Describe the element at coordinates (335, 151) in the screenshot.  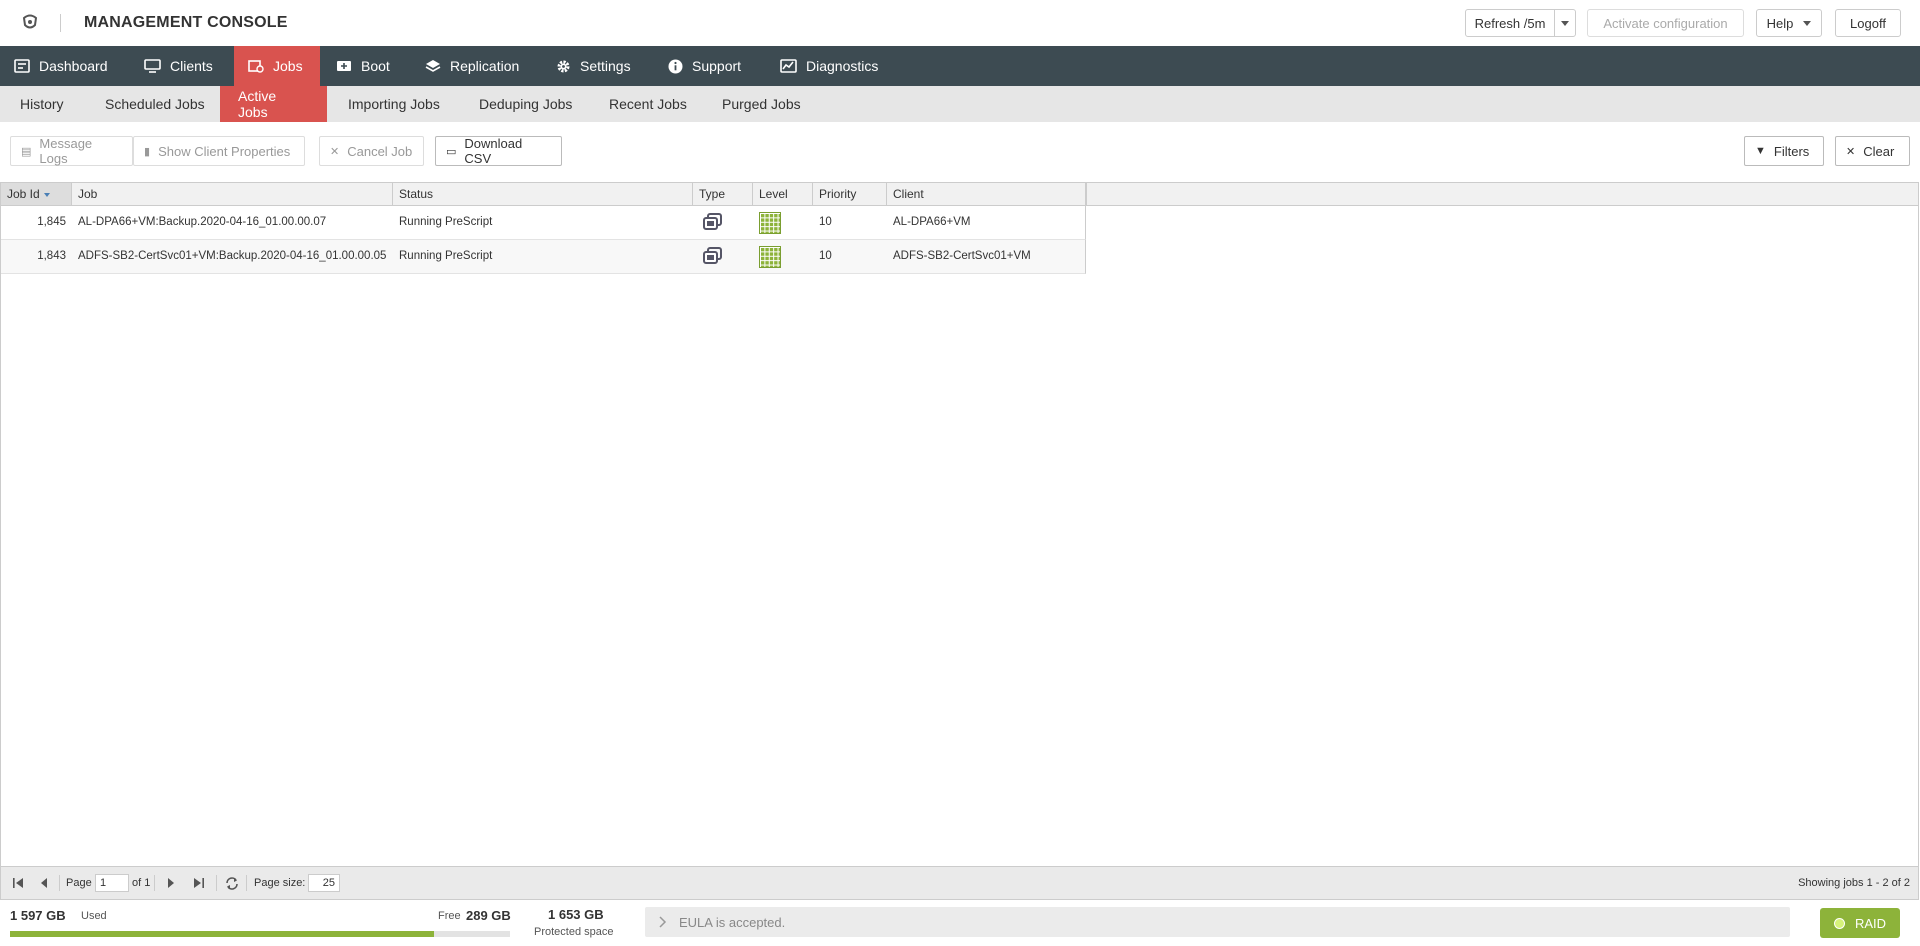
I see `close-icon: ✕` at that location.